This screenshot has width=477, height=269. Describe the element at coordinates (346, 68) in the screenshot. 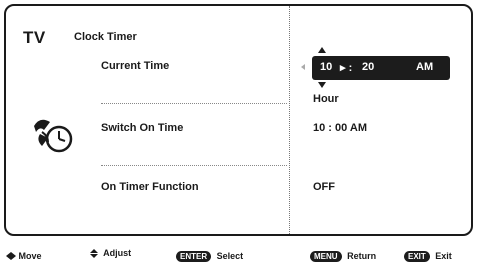

I see `cursor-right-icon: ▸ :` at that location.